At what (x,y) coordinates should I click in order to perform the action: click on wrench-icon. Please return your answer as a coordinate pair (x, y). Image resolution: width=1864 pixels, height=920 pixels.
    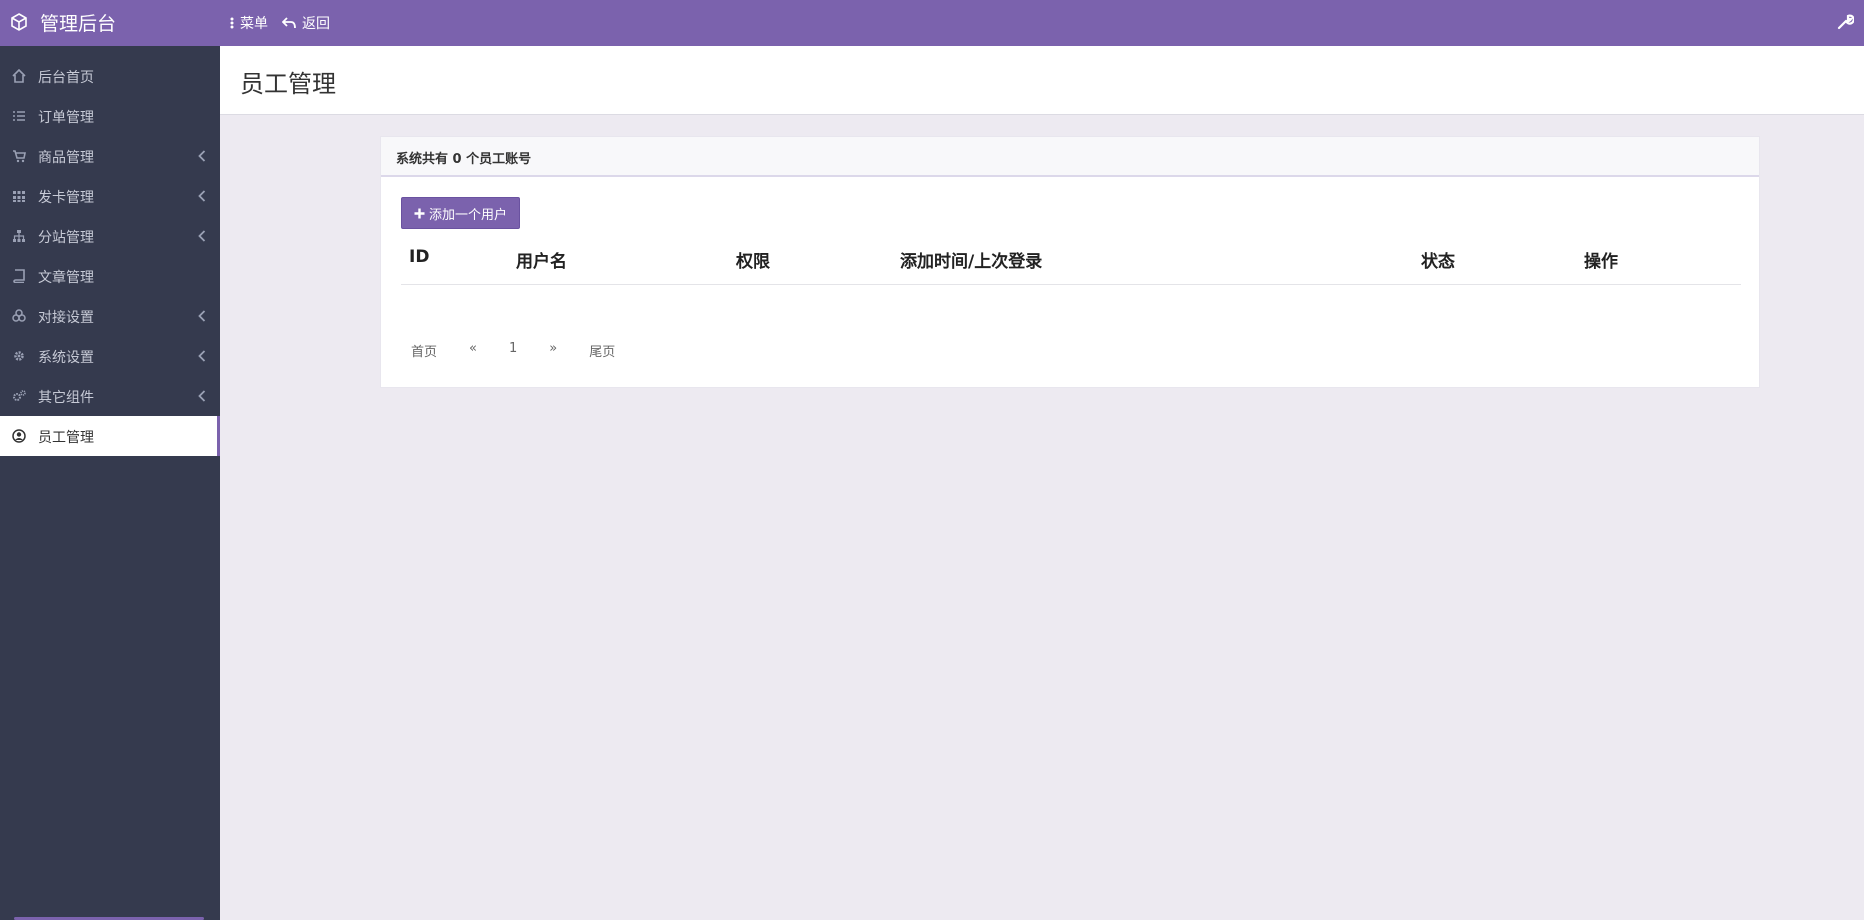
    Looking at the image, I should click on (1845, 22).